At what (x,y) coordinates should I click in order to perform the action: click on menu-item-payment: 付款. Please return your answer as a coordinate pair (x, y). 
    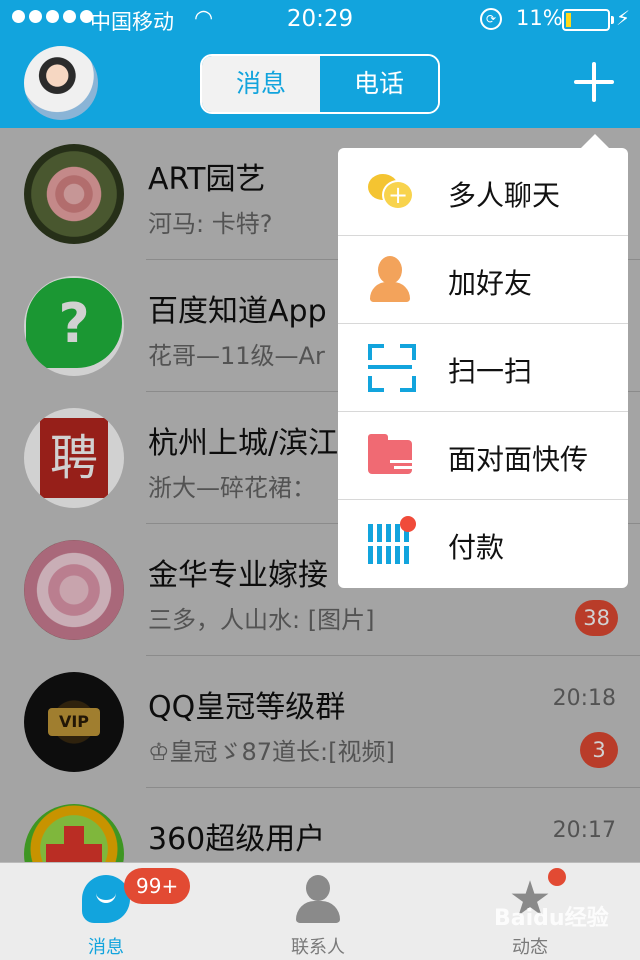
    Looking at the image, I should click on (483, 544).